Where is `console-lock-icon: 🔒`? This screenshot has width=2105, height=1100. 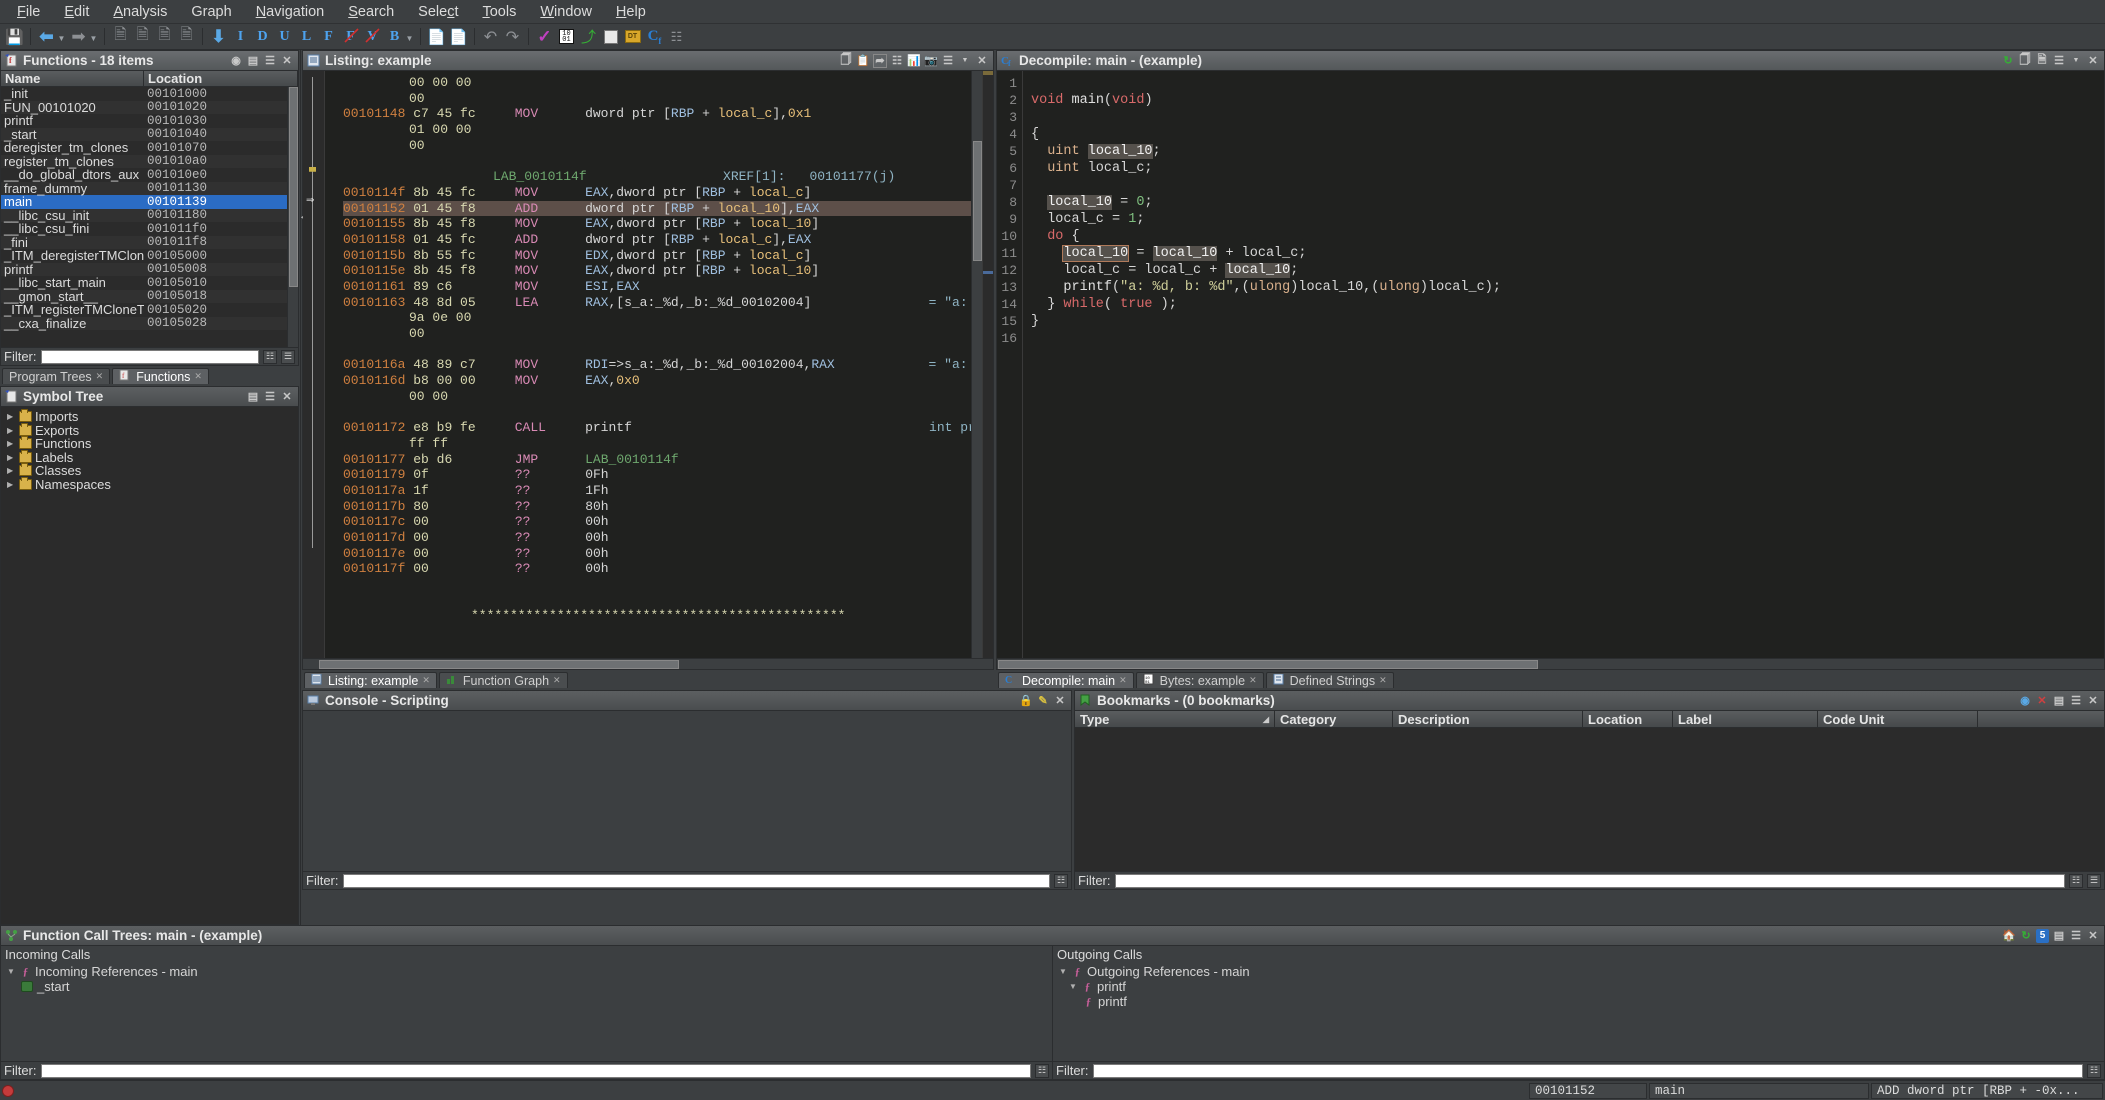 console-lock-icon: 🔒 is located at coordinates (1026, 701).